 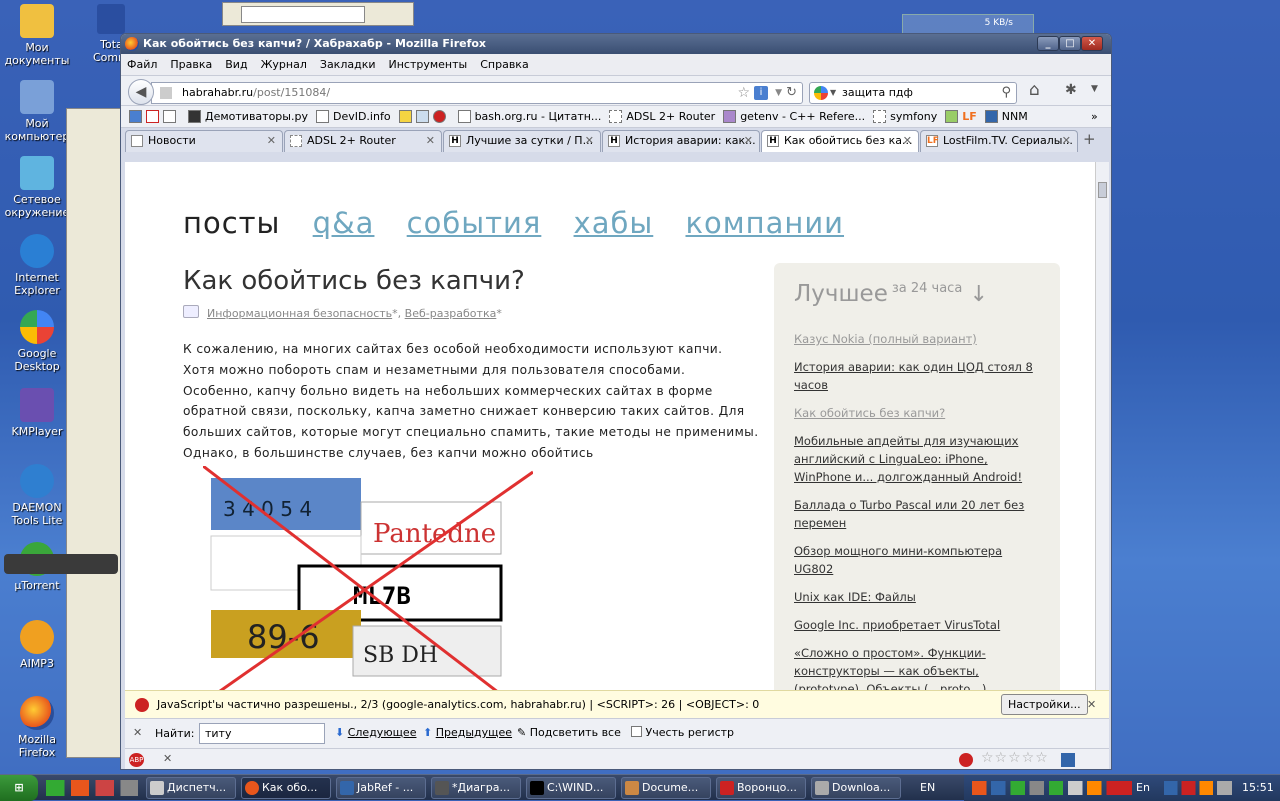 What do you see at coordinates (142, 64) in the screenshot?
I see `menu-file: Файл` at bounding box center [142, 64].